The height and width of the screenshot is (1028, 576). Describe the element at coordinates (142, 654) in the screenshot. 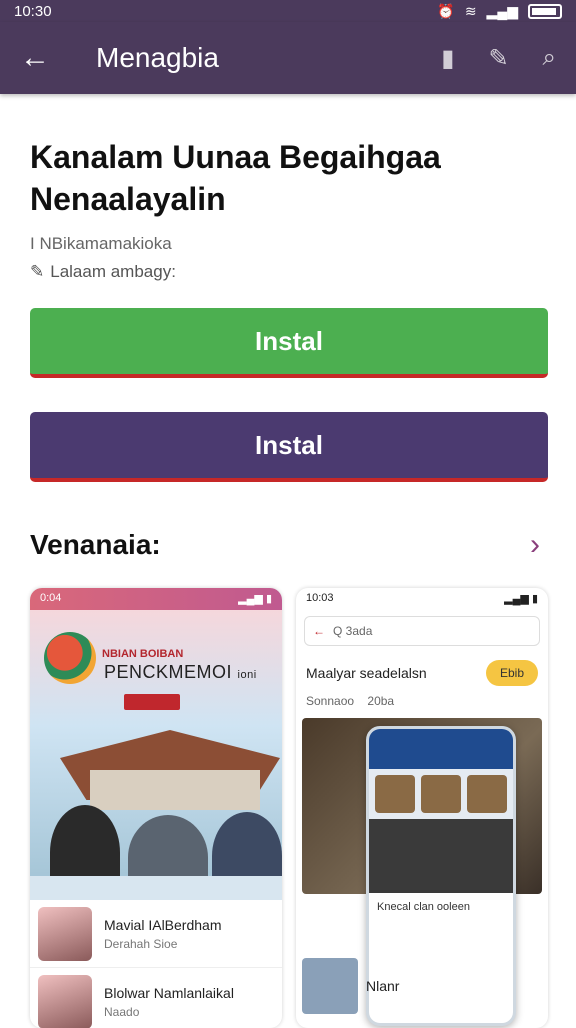

I see `banner-small-text: NBIAN BOIBAN` at that location.